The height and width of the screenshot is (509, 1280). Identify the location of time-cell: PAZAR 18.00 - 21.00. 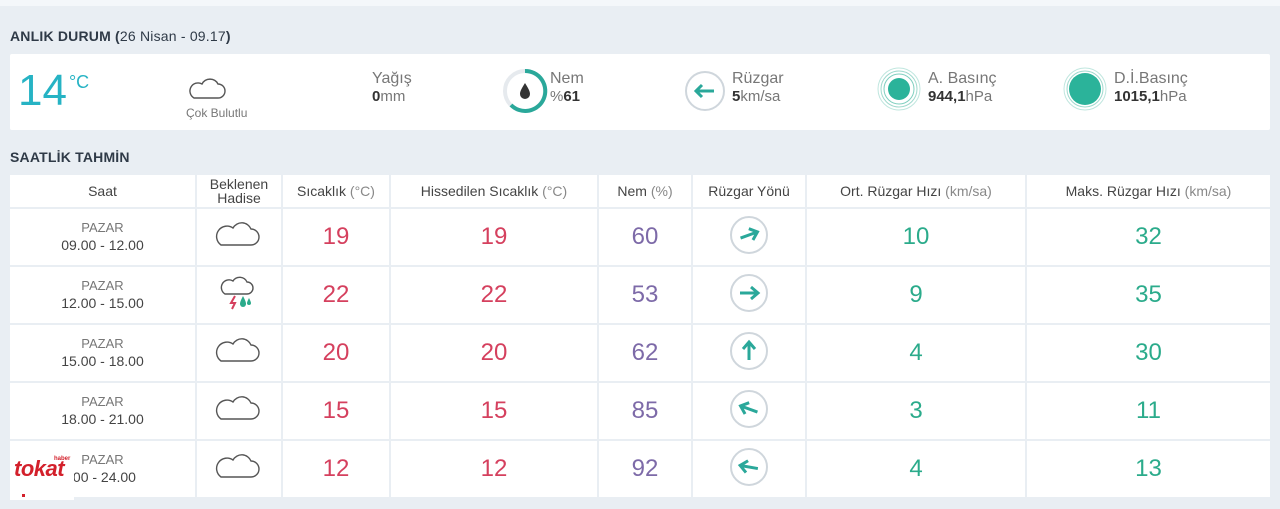
(102, 411).